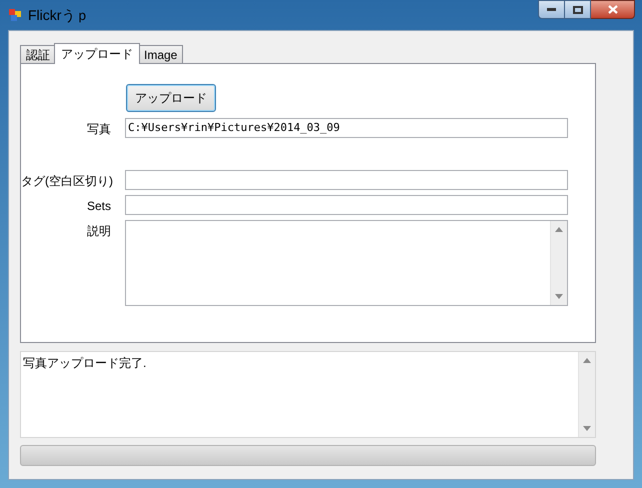  I want to click on field-label: 写真, so click(98, 129).